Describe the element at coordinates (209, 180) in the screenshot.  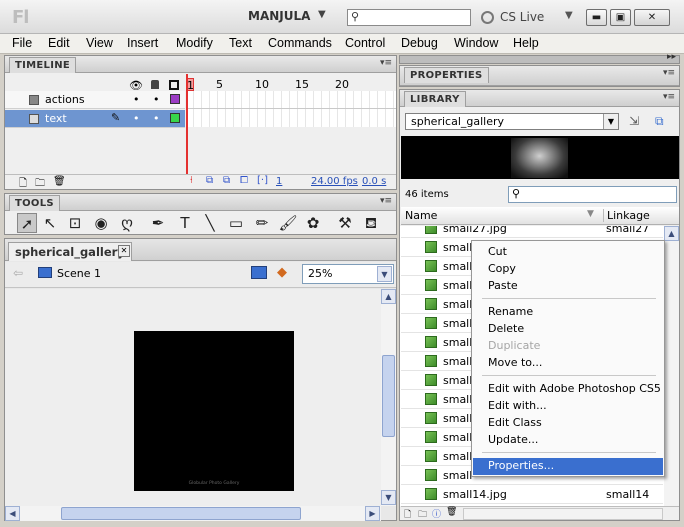
I see `onion-skin-icon: ⧉` at that location.